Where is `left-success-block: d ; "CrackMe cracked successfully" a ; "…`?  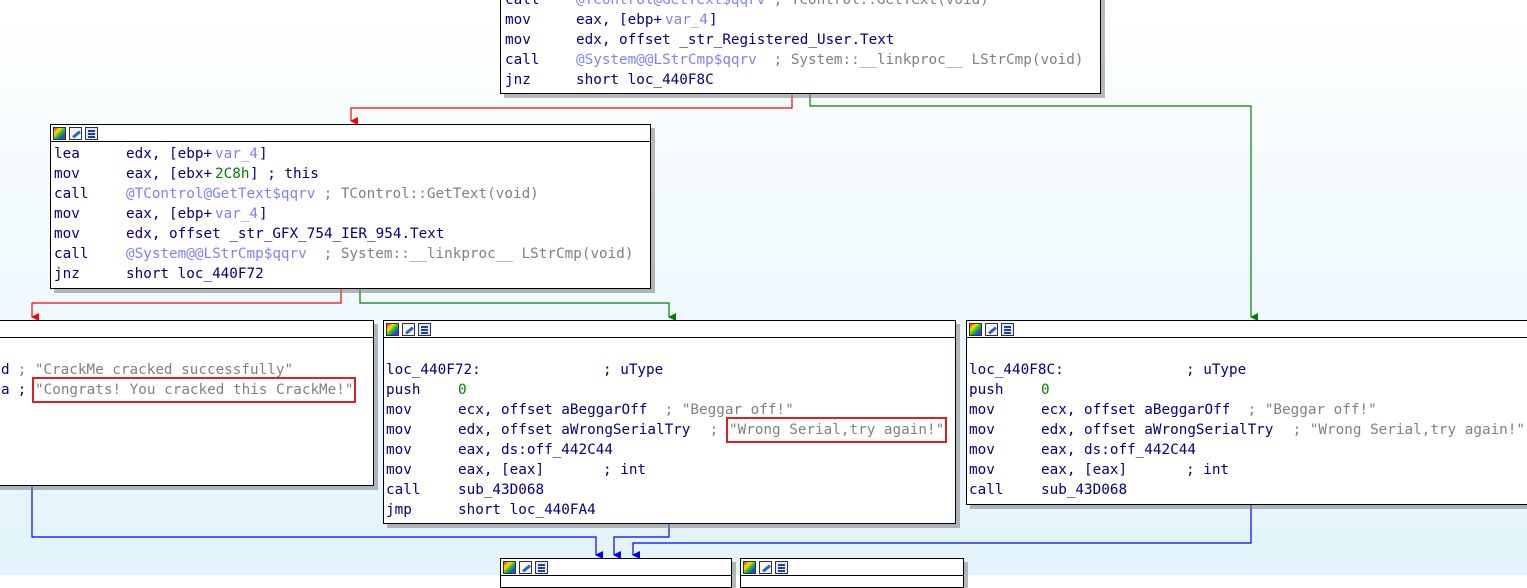 left-success-block: d ; "CrackMe cracked successfully" a ; "… is located at coordinates (187, 403).